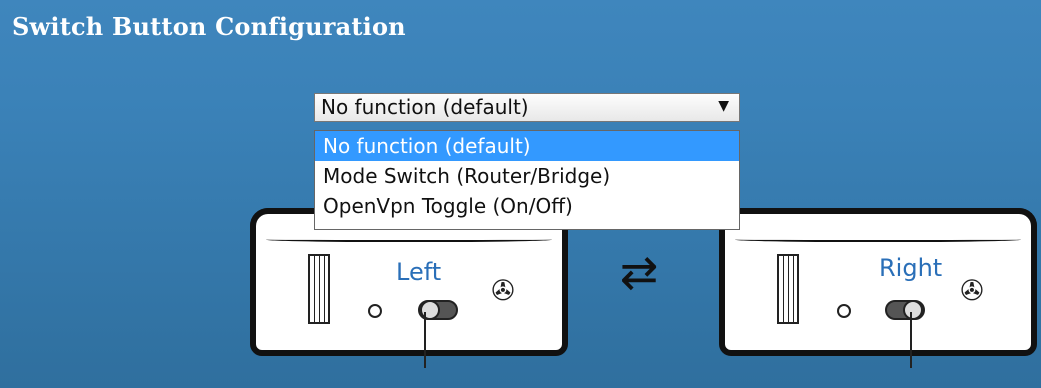 This screenshot has width=1041, height=388. I want to click on option-mode-switch: Mode Switch (Router/Bridge), so click(527, 176).